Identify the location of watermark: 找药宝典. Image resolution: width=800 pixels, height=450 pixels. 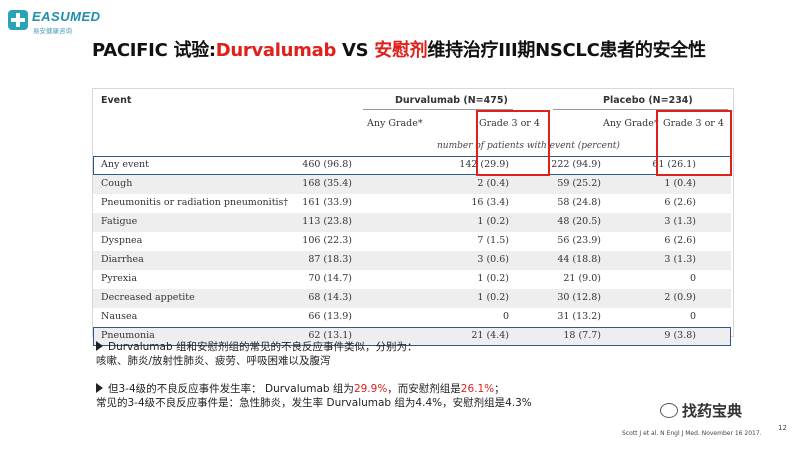
(701, 410).